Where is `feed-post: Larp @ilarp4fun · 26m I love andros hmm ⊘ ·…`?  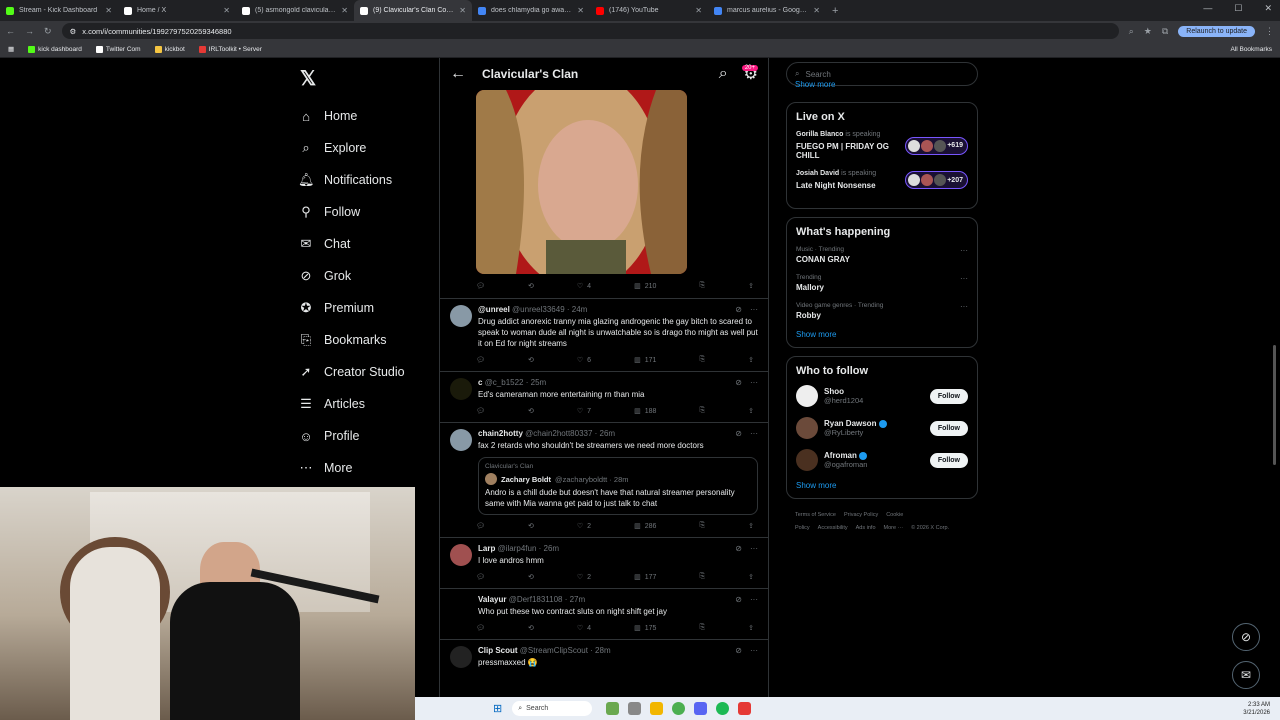
feed-post: Larp @ilarp4fun · 26m I love andros hmm ⊘ ·… is located at coordinates (604, 562).